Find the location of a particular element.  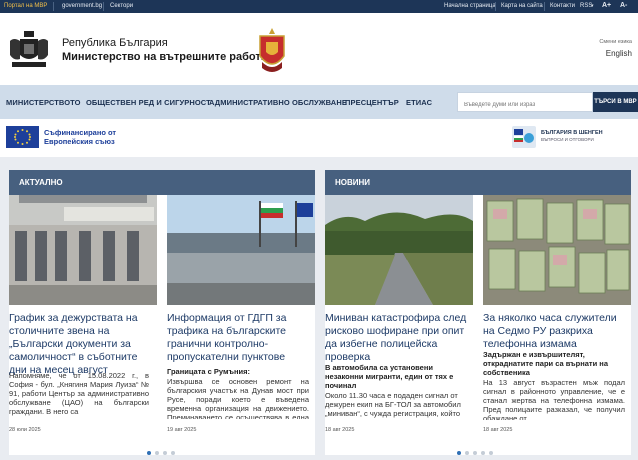

sectors-link: Сектори is located at coordinates (121, 6).